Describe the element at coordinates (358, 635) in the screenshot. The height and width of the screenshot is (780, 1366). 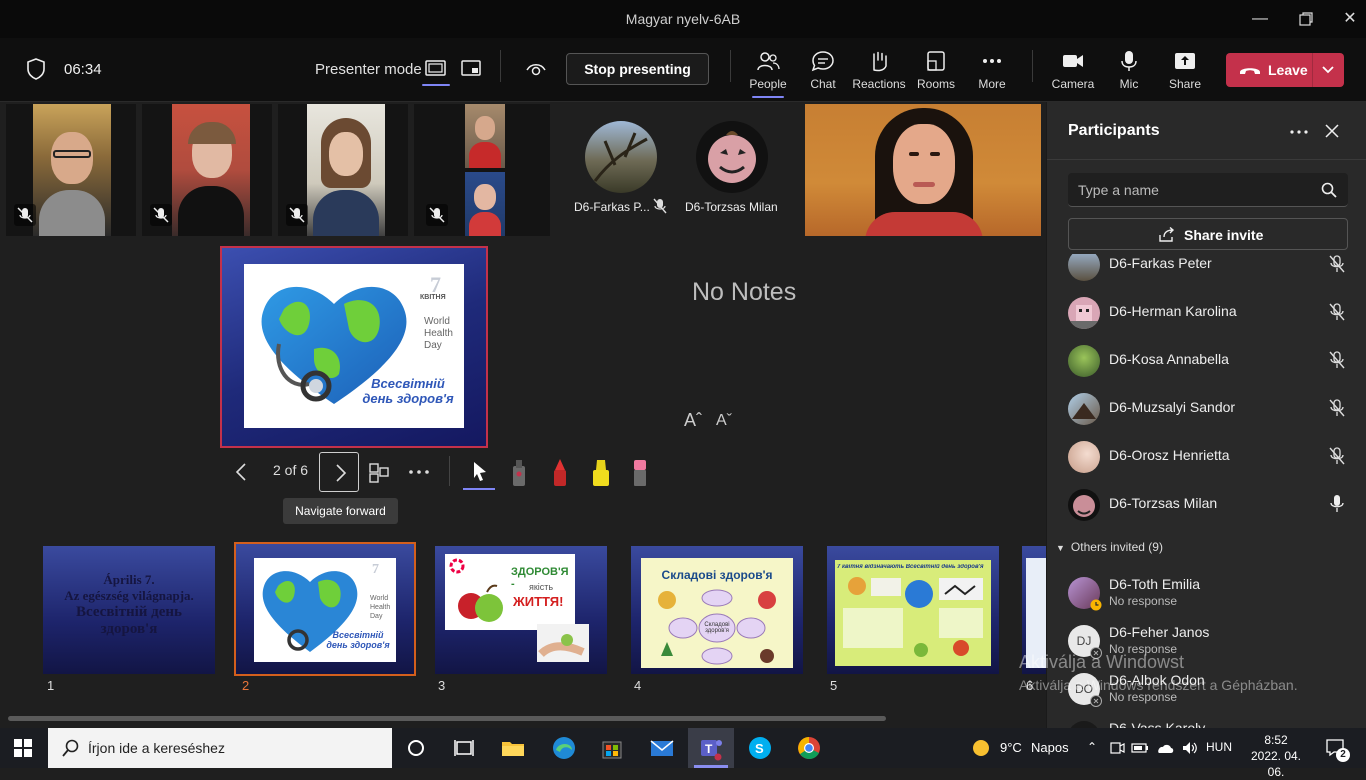
I see `thumb-line: Всесвітній` at that location.